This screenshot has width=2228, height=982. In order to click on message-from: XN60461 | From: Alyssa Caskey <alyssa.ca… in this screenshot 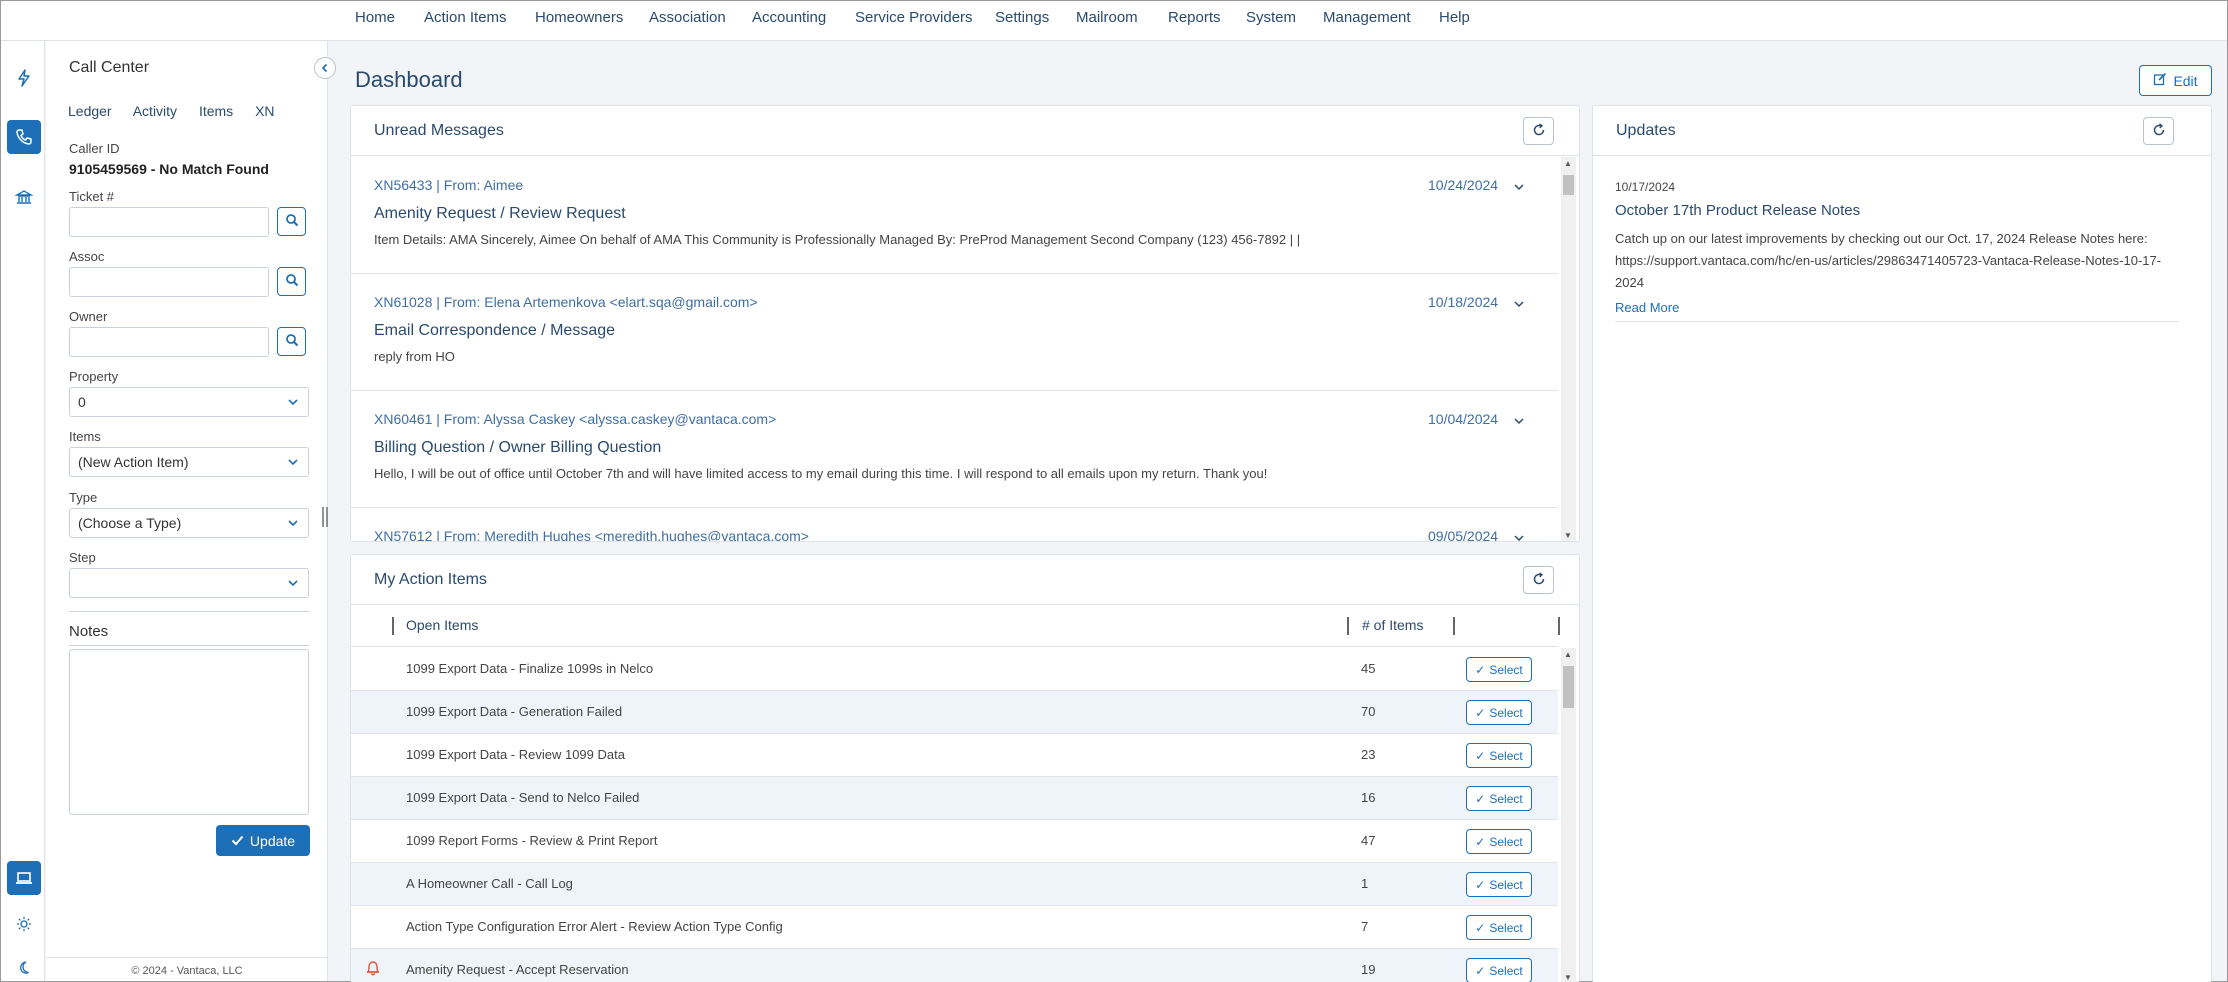, I will do `click(575, 419)`.